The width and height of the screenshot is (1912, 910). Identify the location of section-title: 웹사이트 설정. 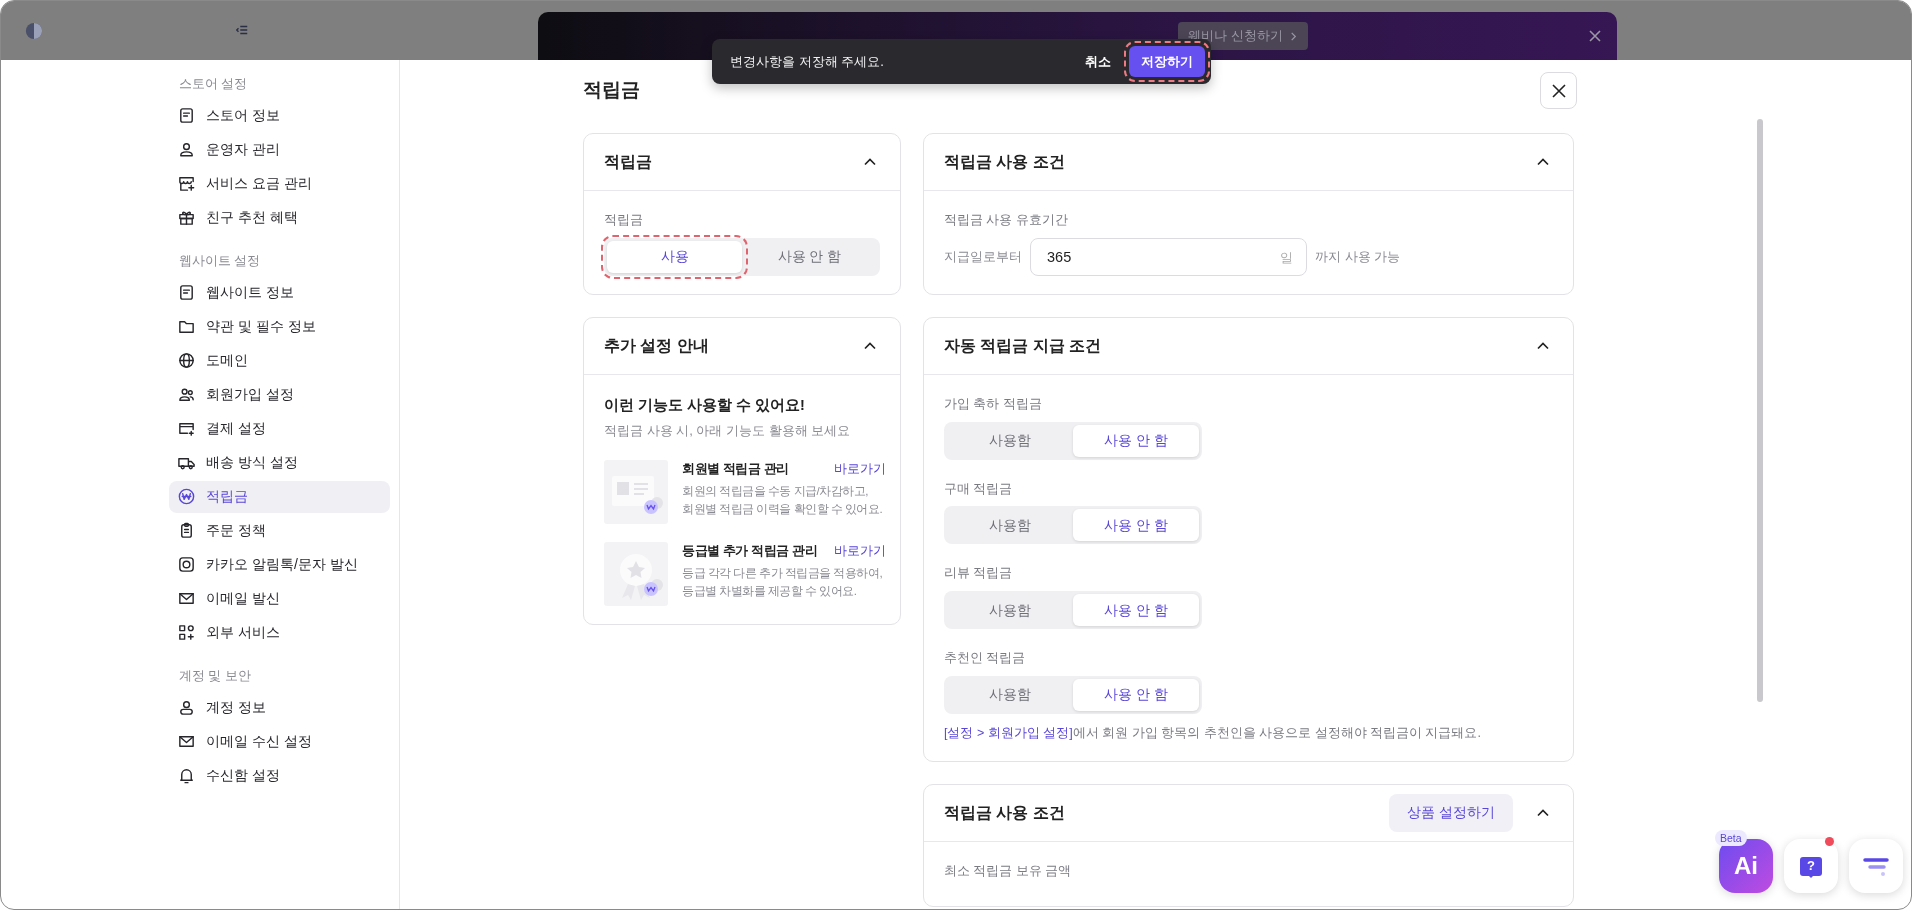
(220, 261).